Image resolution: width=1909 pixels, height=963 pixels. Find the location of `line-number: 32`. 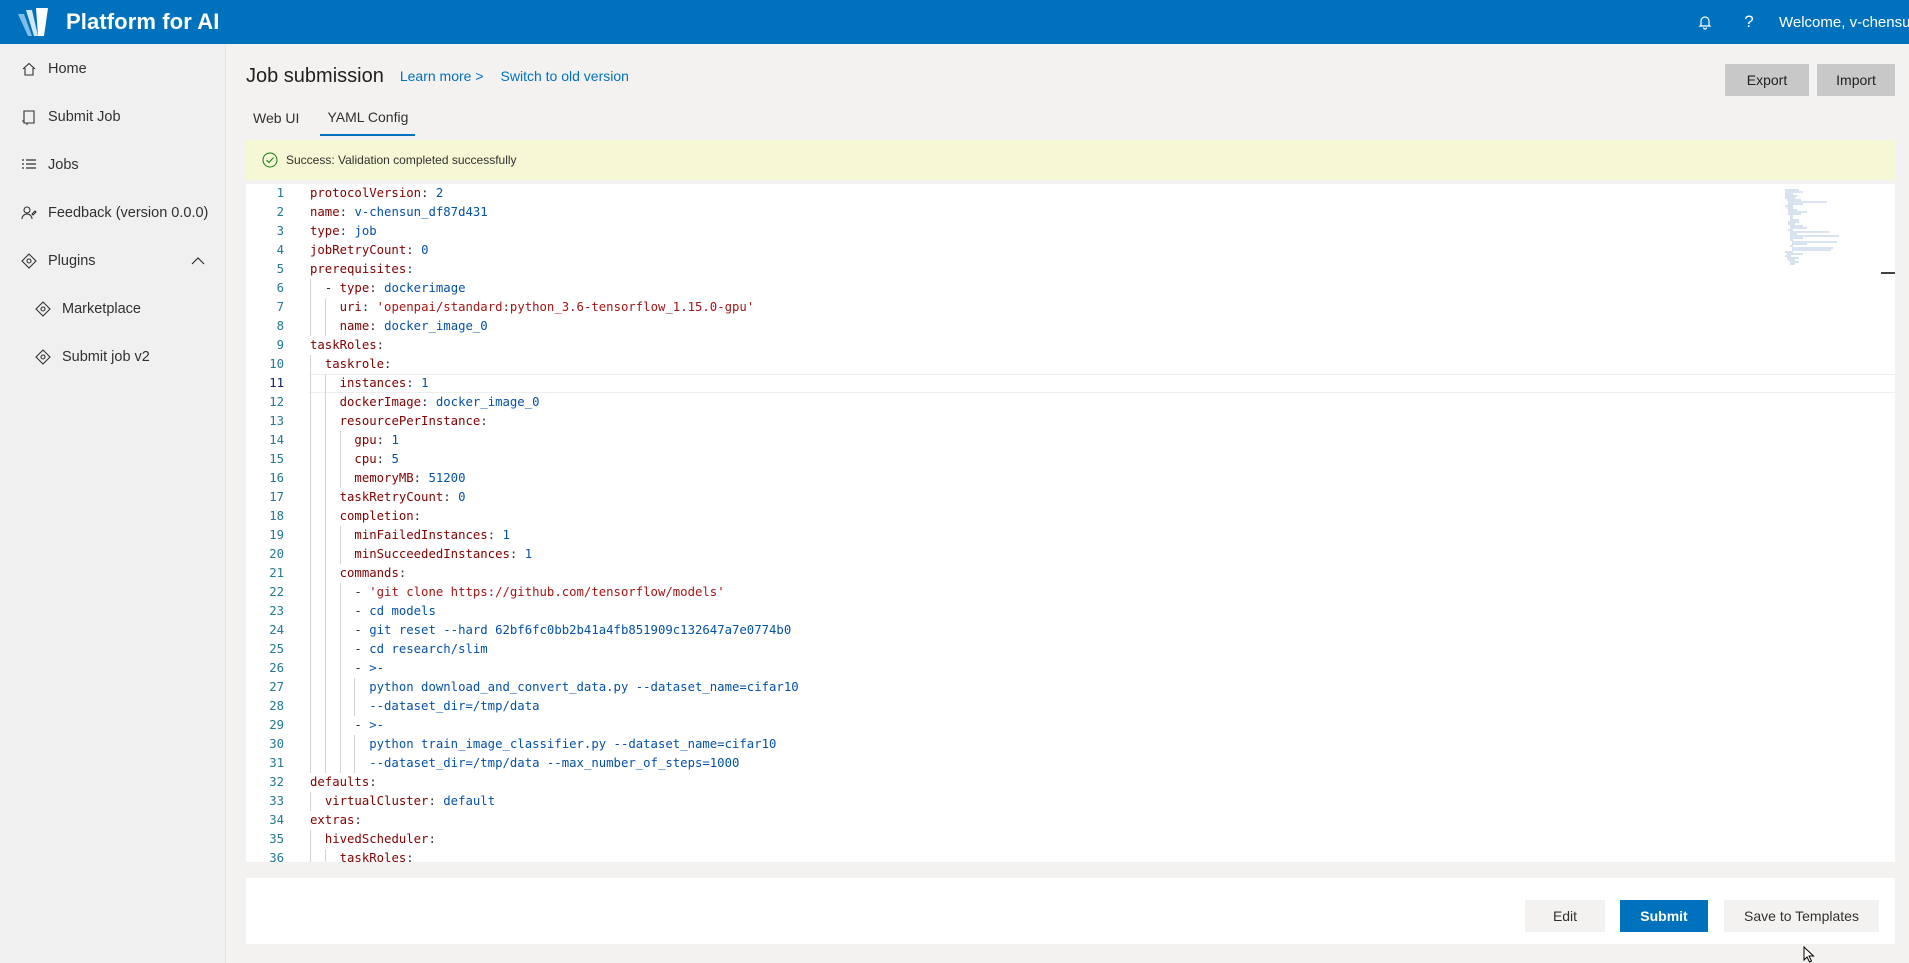

line-number: 32 is located at coordinates (276, 782).